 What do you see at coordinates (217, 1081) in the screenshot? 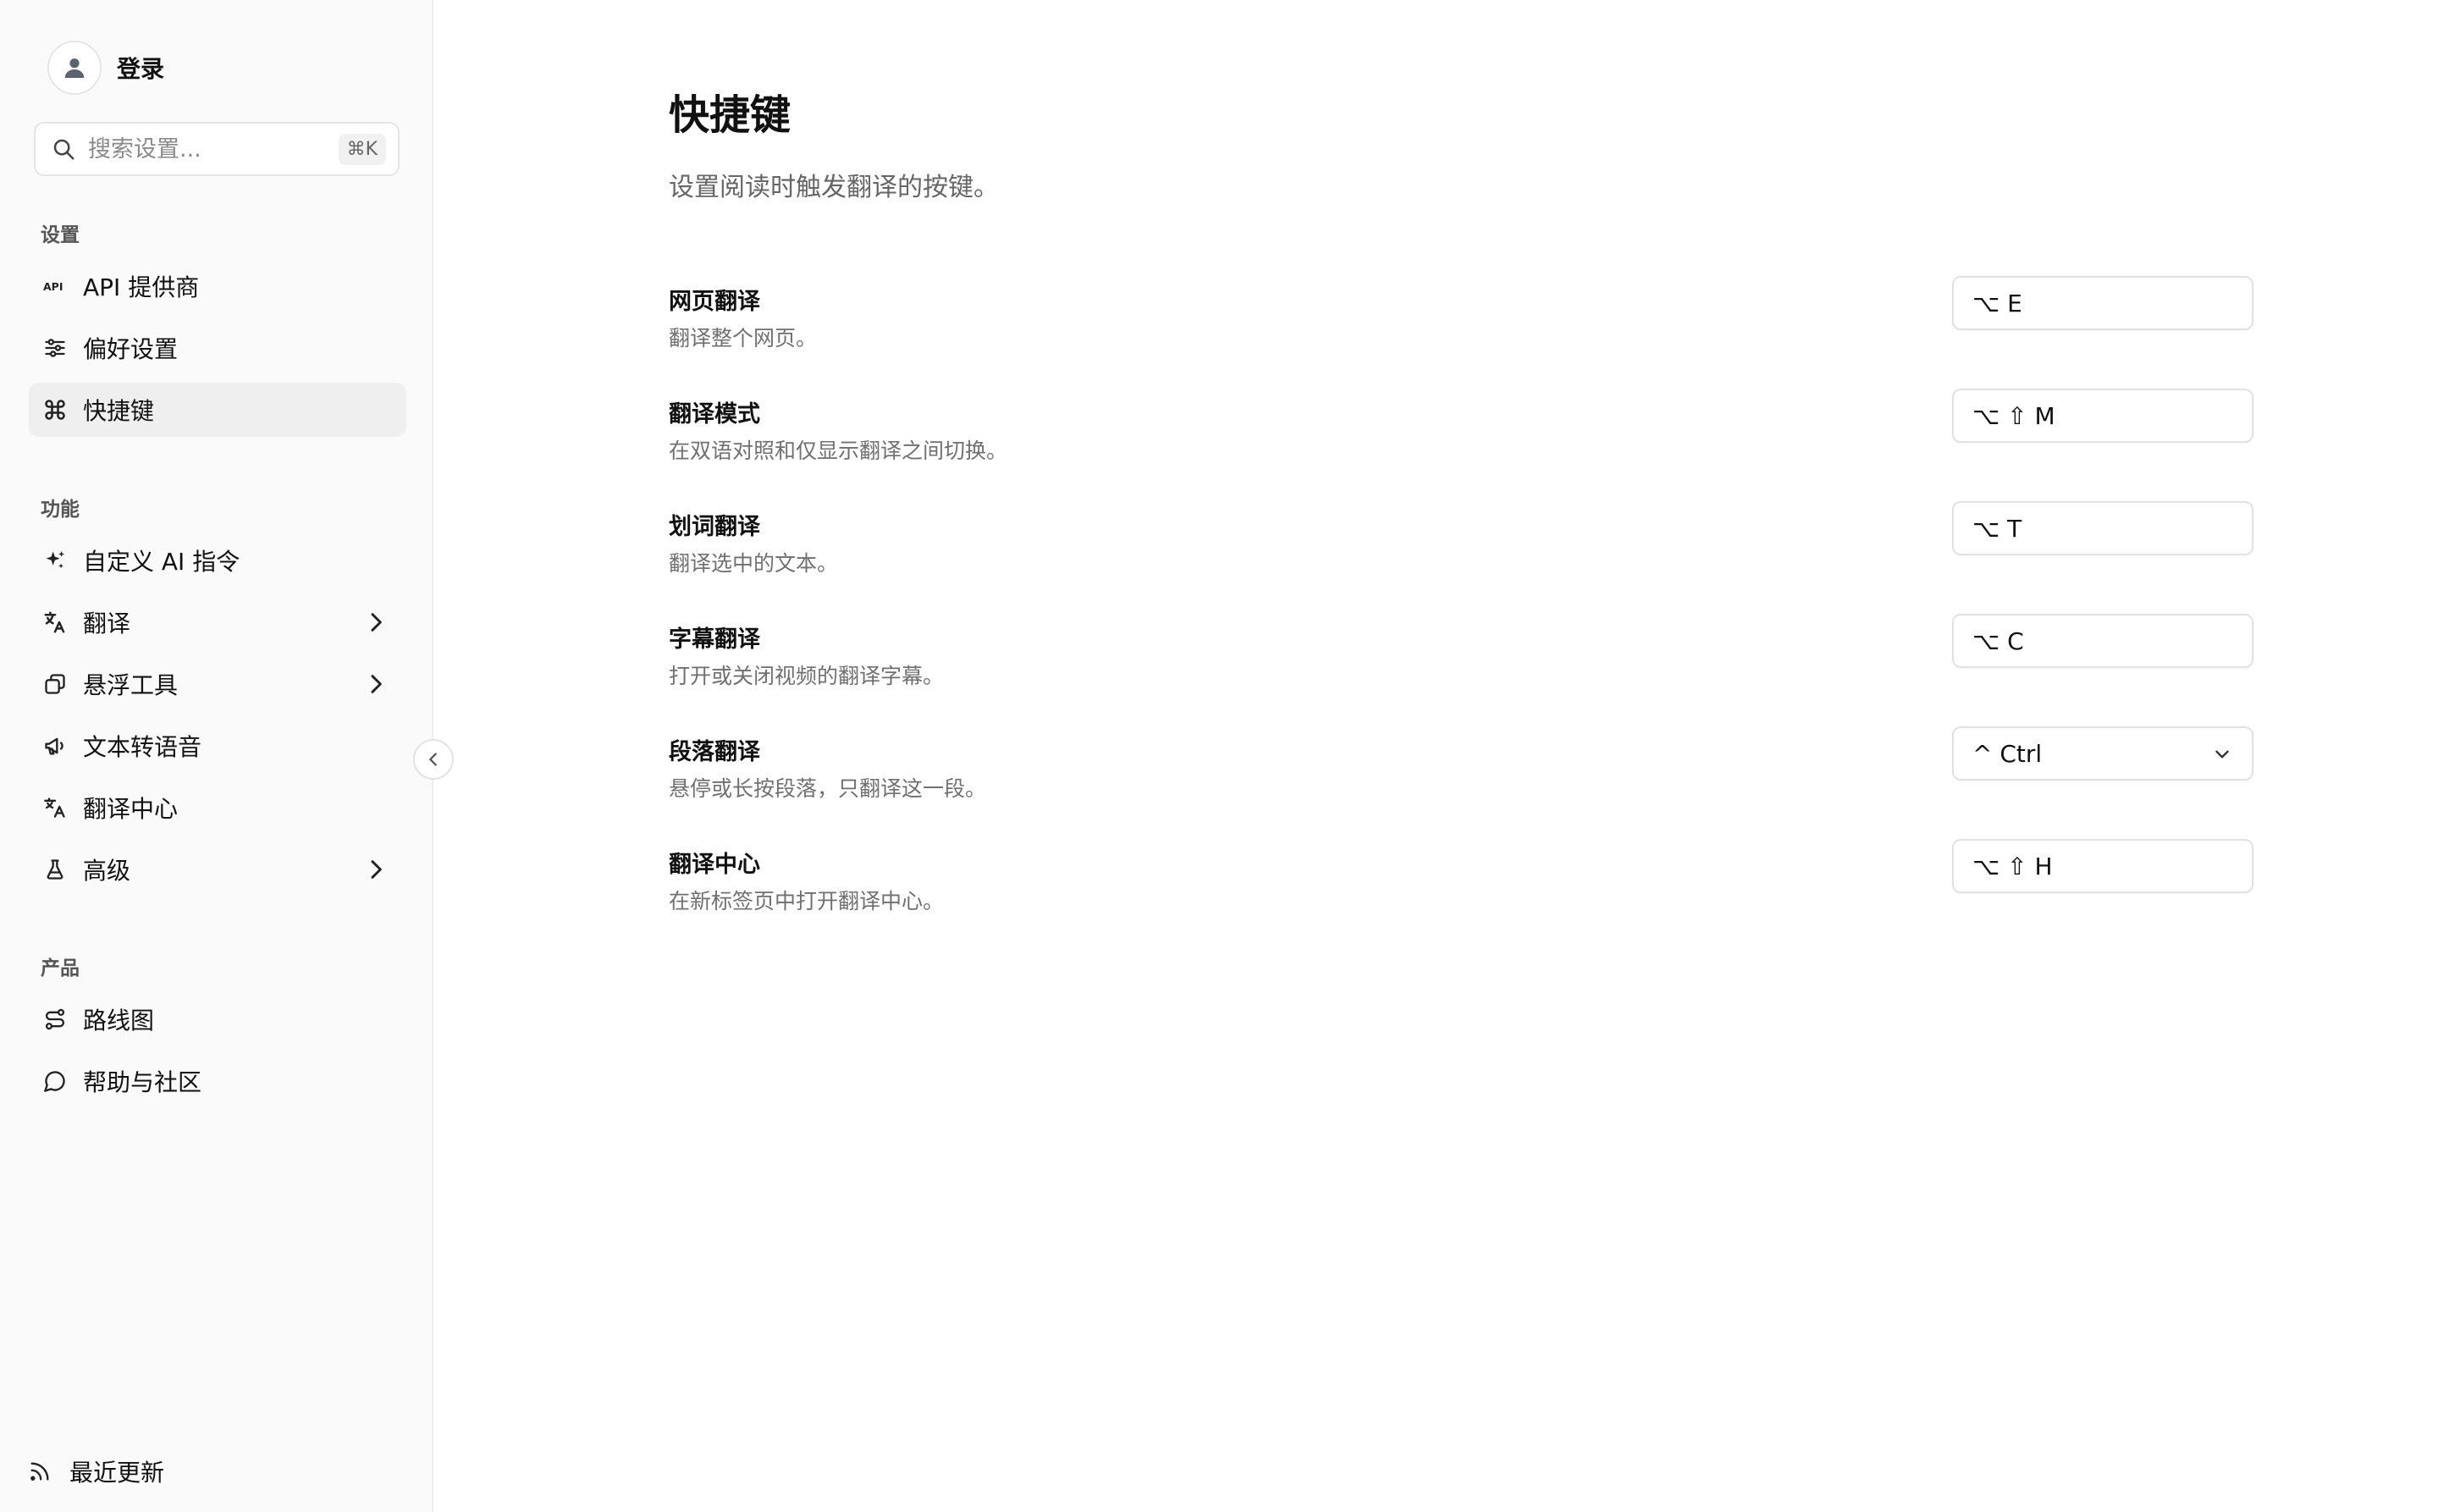
I see `sidebar-item-help-community: 帮助与社区` at bounding box center [217, 1081].